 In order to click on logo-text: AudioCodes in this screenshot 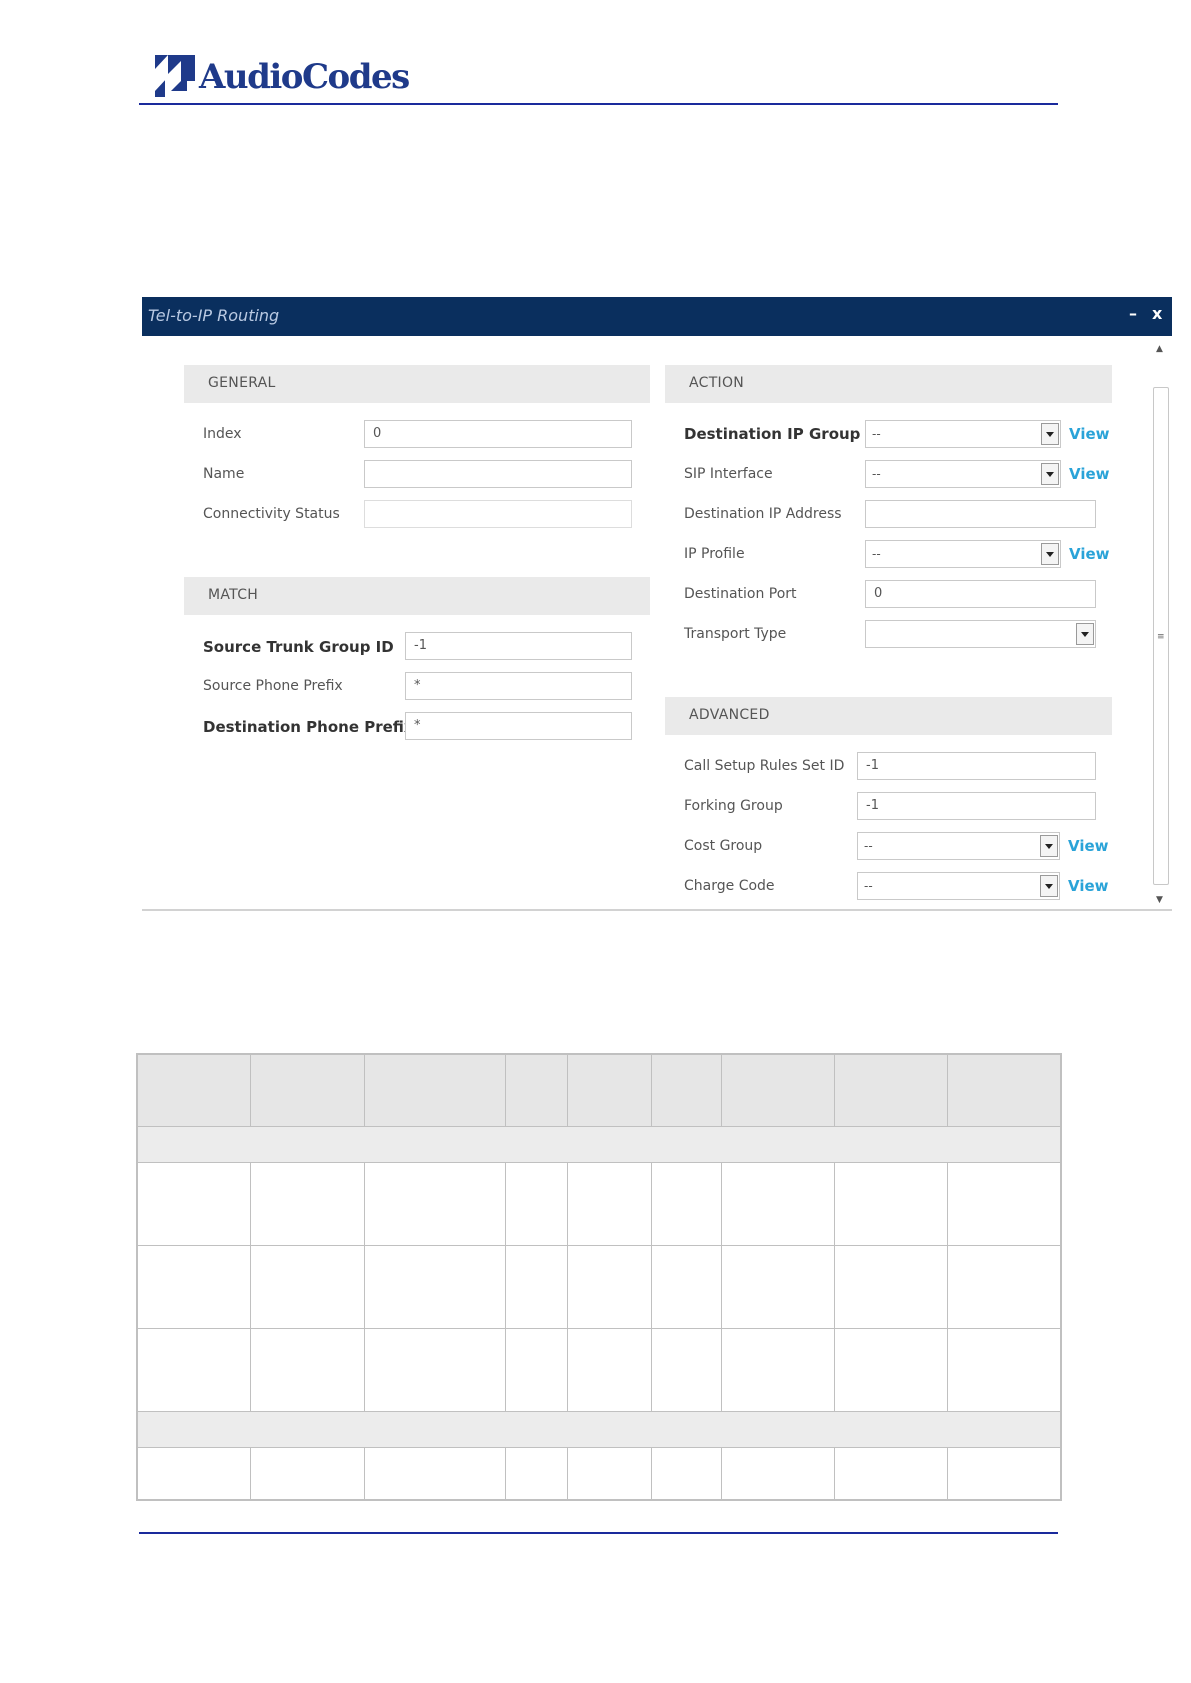, I will do `click(304, 77)`.